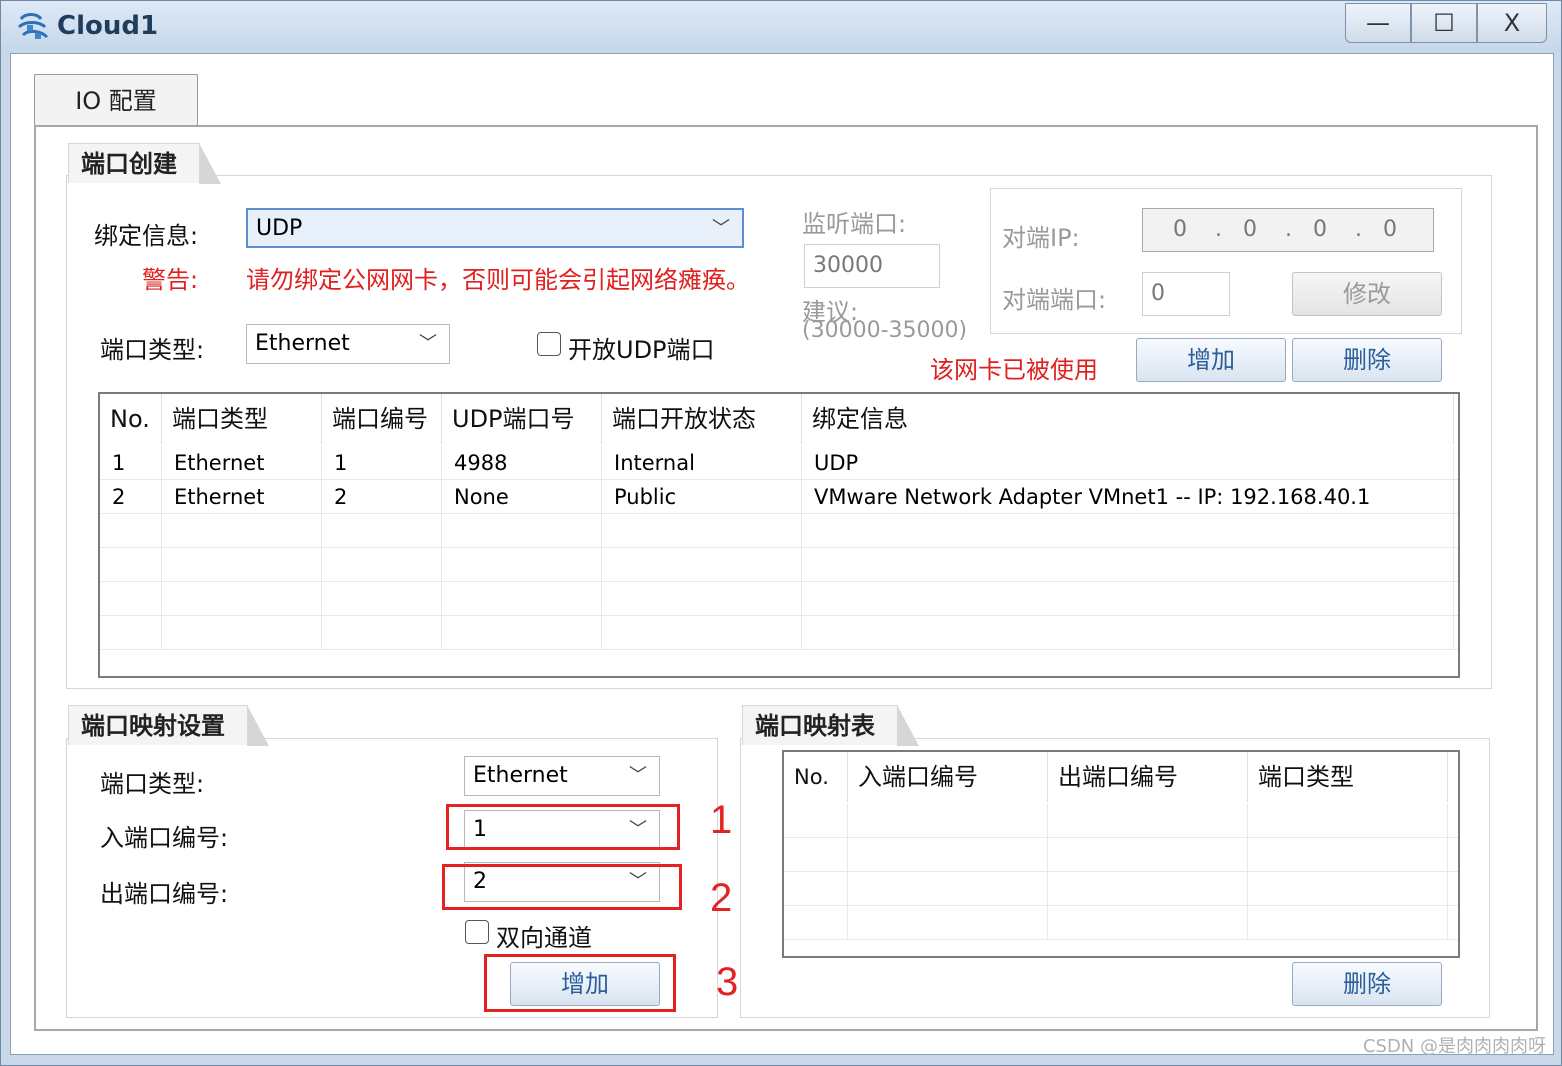 This screenshot has height=1066, width=1562. I want to click on column-header: 端口开放状态, so click(702, 419).